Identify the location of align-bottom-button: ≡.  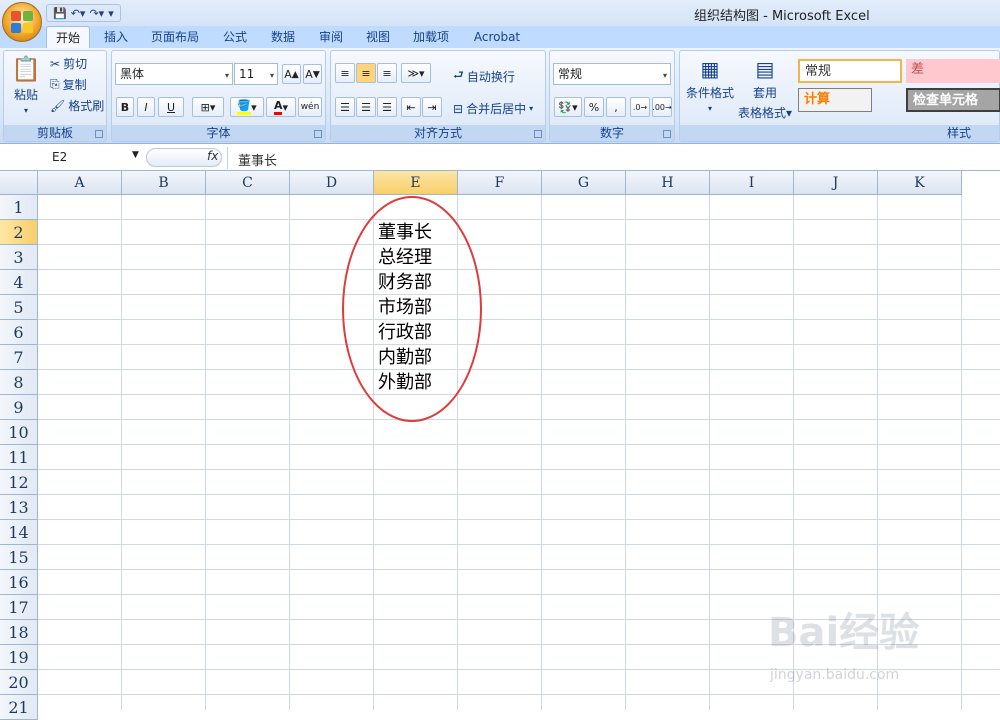
(387, 73).